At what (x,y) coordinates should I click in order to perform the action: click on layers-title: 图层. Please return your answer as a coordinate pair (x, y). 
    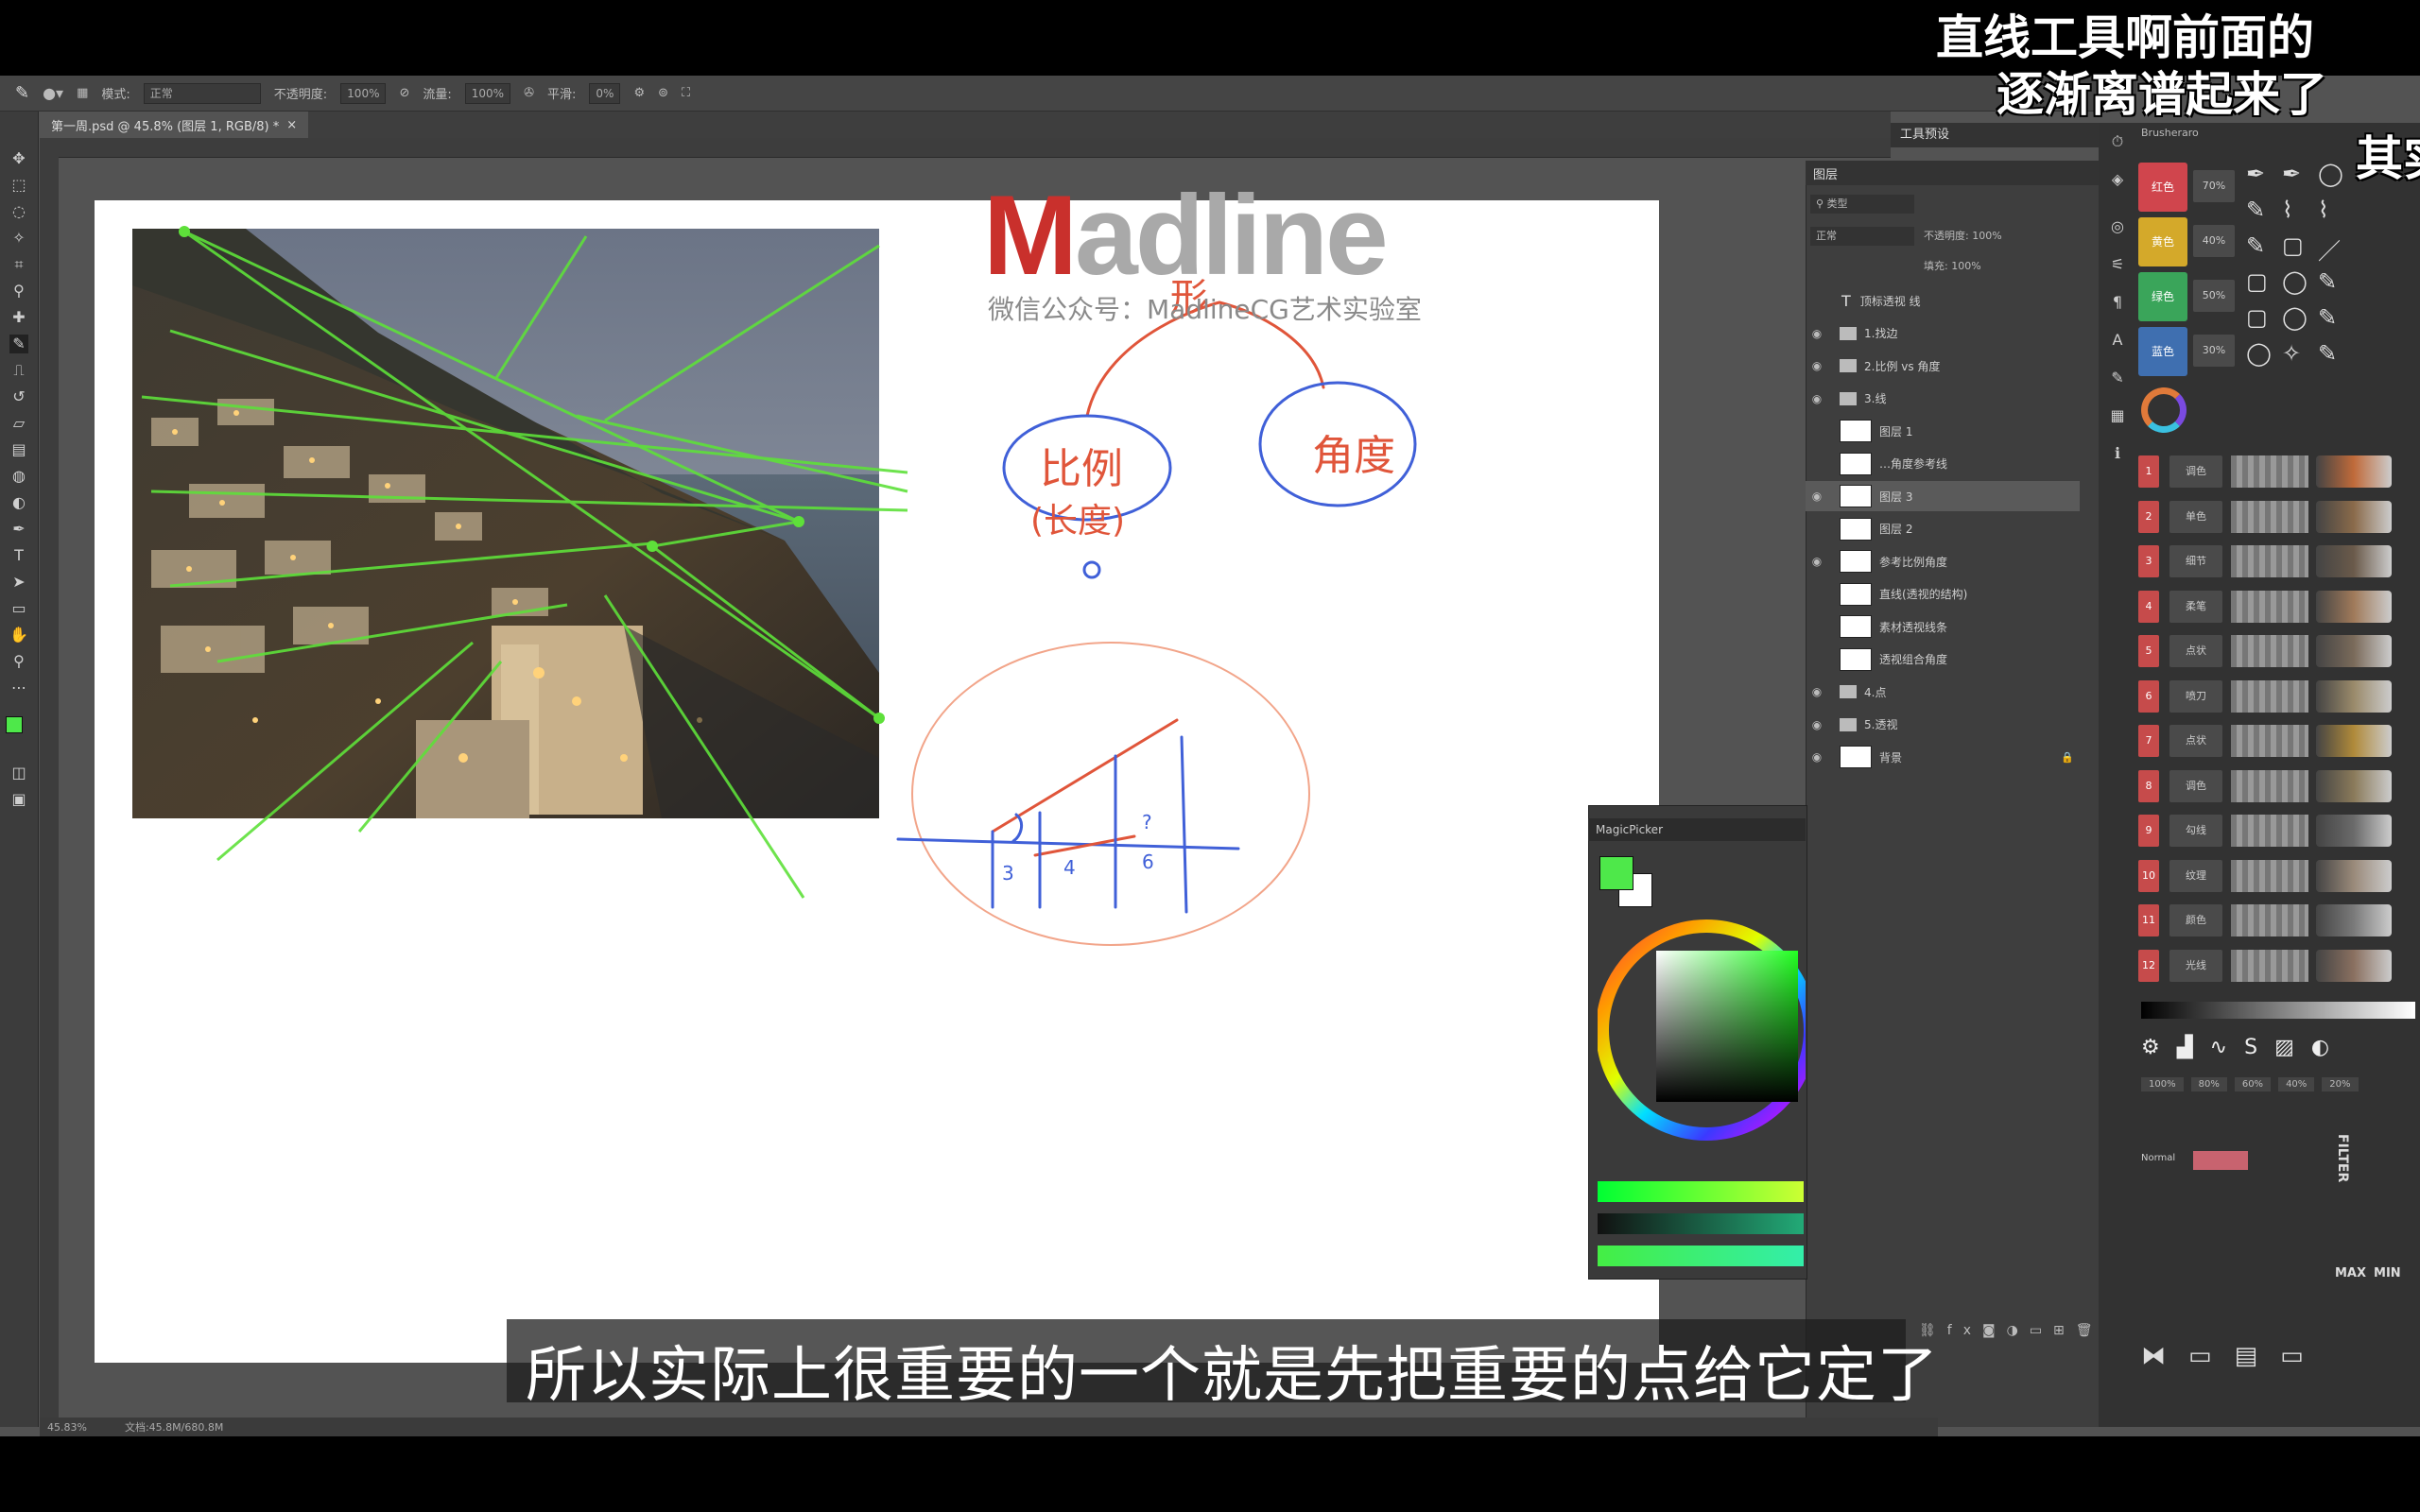
    Looking at the image, I should click on (1825, 173).